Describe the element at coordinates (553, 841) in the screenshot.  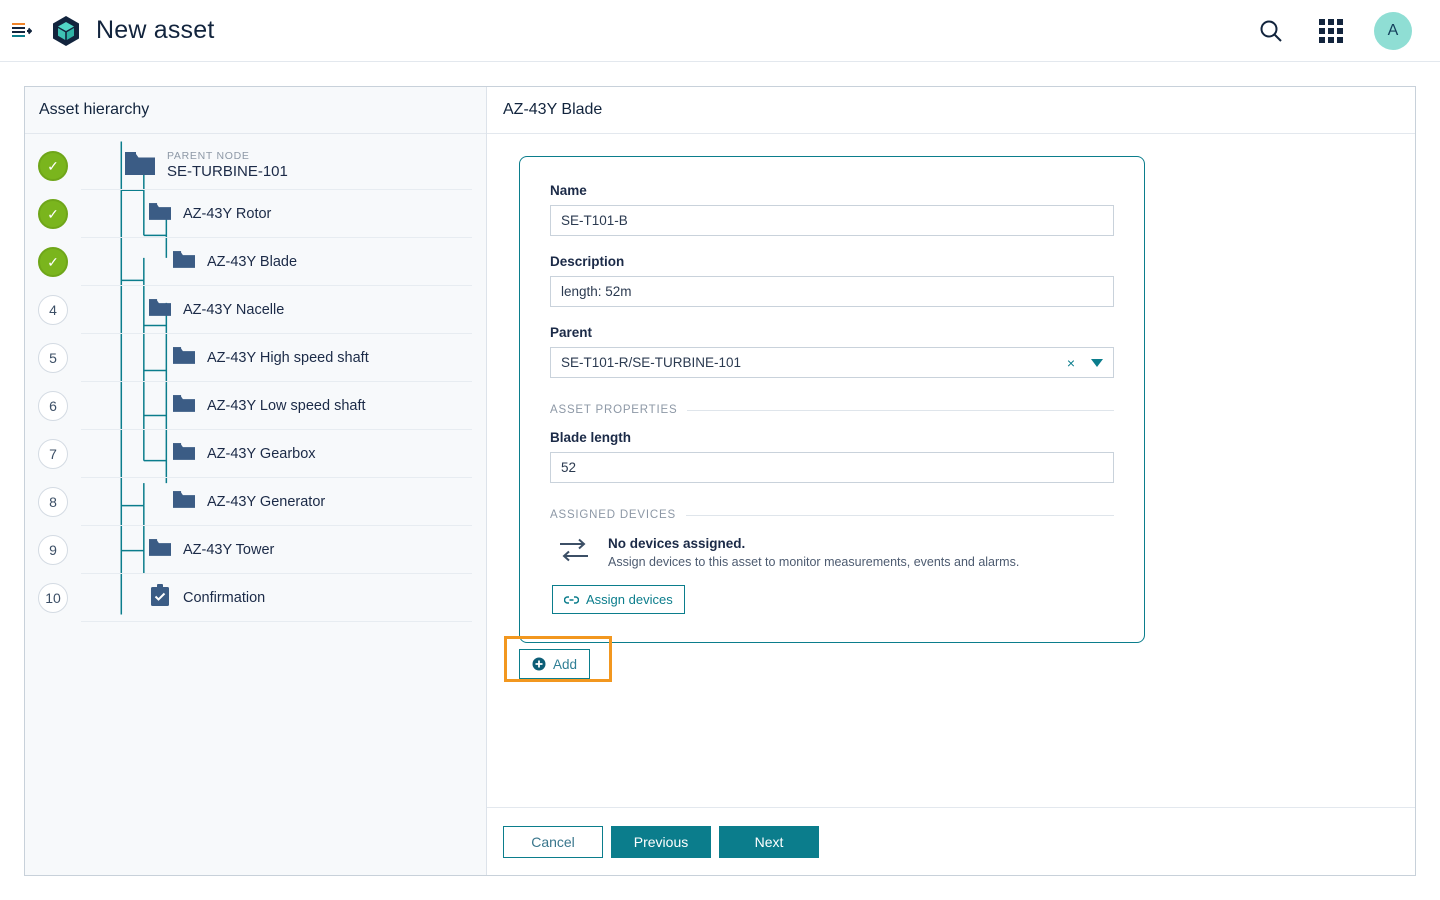
I see `cancel-button: Cancel` at that location.